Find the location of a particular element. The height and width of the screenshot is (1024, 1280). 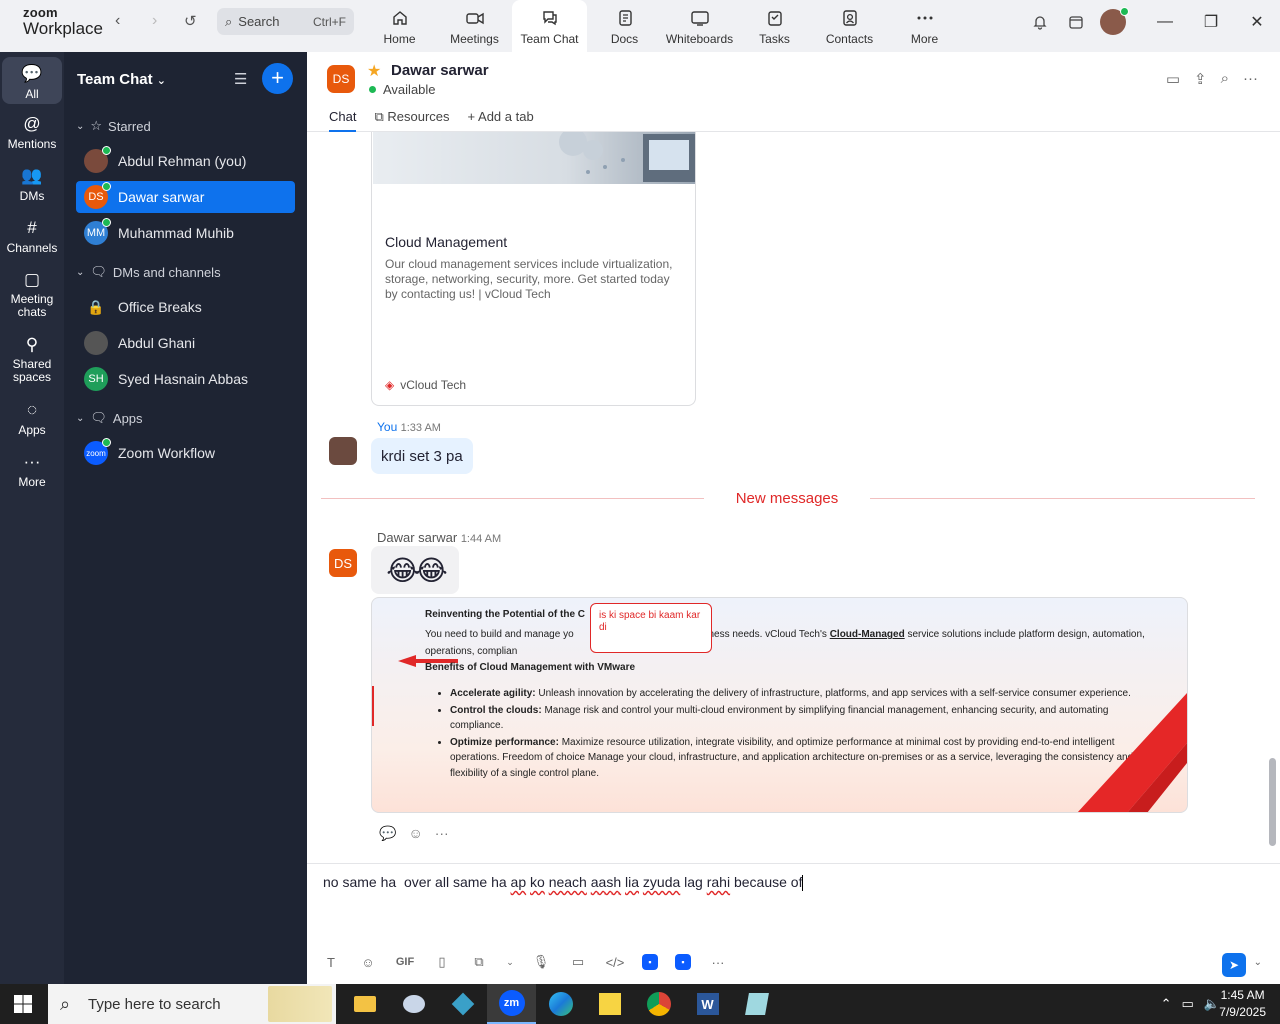

volume-icon: 🔈 is located at coordinates (1212, 1004).